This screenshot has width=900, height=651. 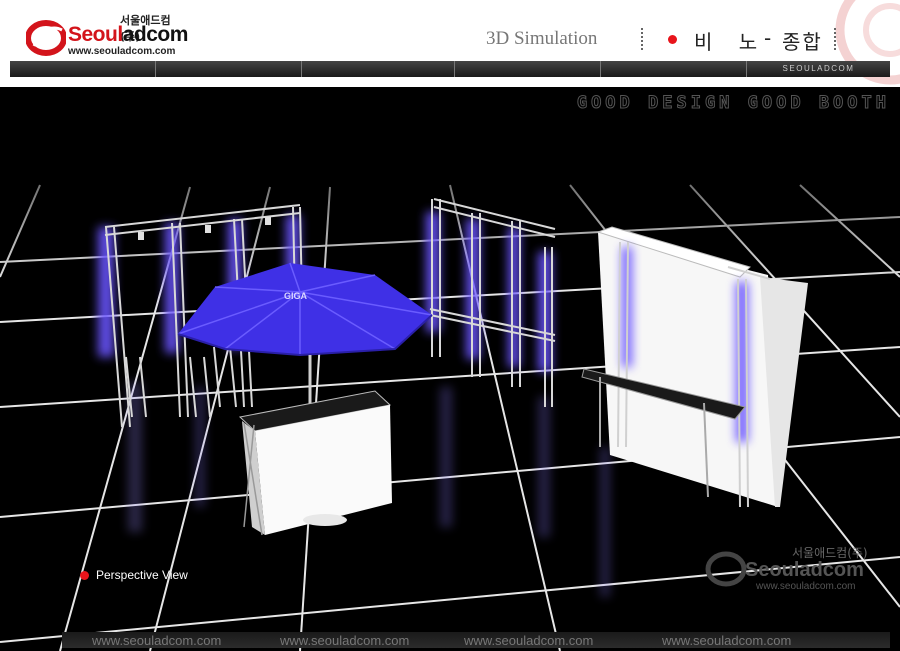 What do you see at coordinates (95, 34) in the screenshot?
I see `logo-seoul: Seoul` at bounding box center [95, 34].